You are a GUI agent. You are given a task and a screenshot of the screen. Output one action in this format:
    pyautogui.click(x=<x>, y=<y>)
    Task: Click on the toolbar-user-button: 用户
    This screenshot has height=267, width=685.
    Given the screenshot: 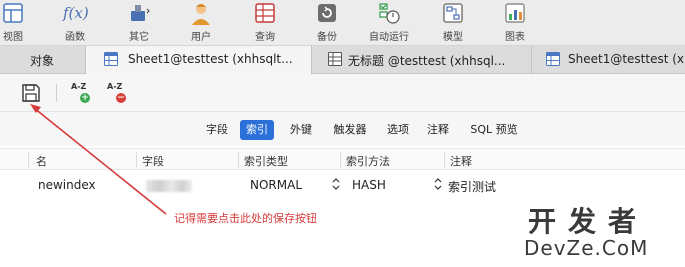 What is the action you would take?
    pyautogui.click(x=201, y=23)
    